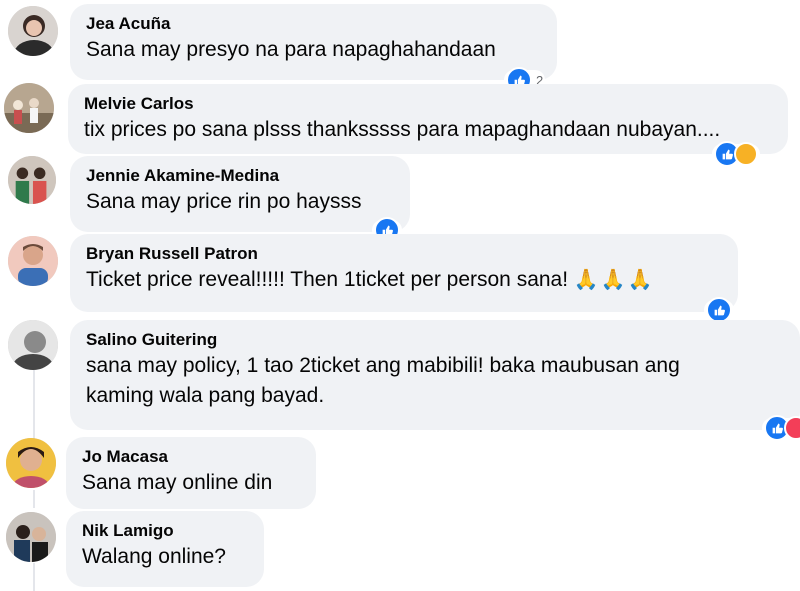 The width and height of the screenshot is (800, 591). I want to click on comment-author: Jo Macasa, so click(192, 457).